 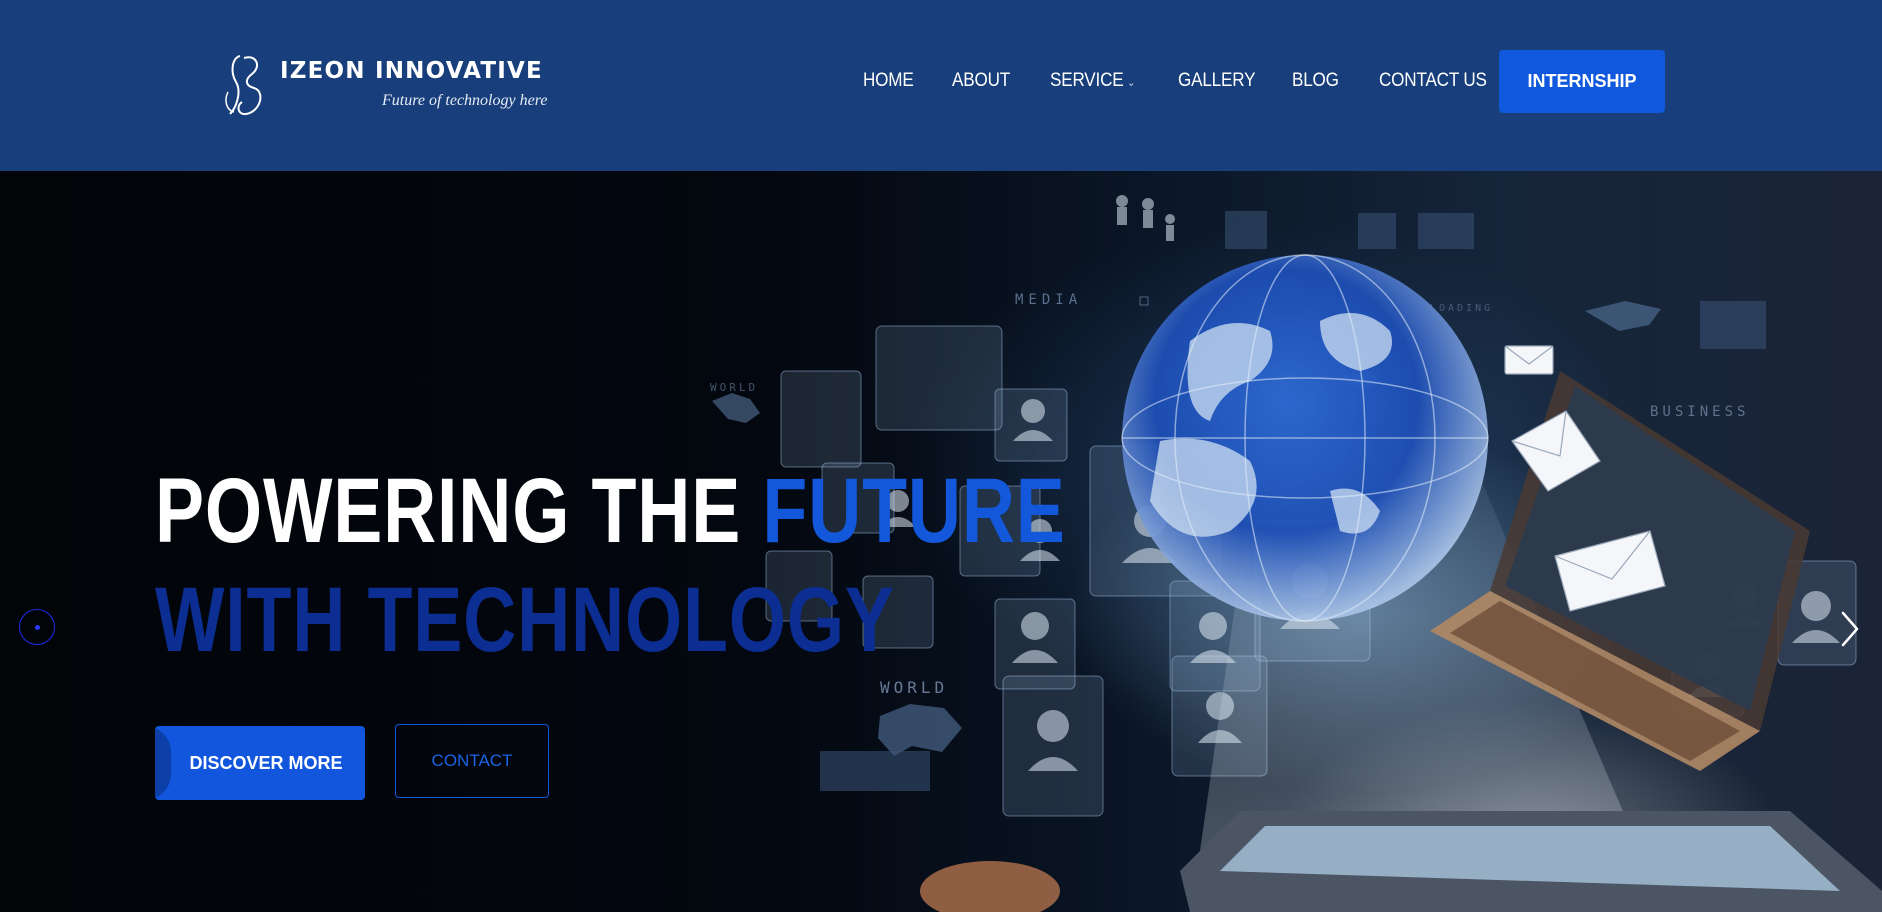 What do you see at coordinates (914, 511) in the screenshot?
I see `hero-headline-accent: FUTURE` at bounding box center [914, 511].